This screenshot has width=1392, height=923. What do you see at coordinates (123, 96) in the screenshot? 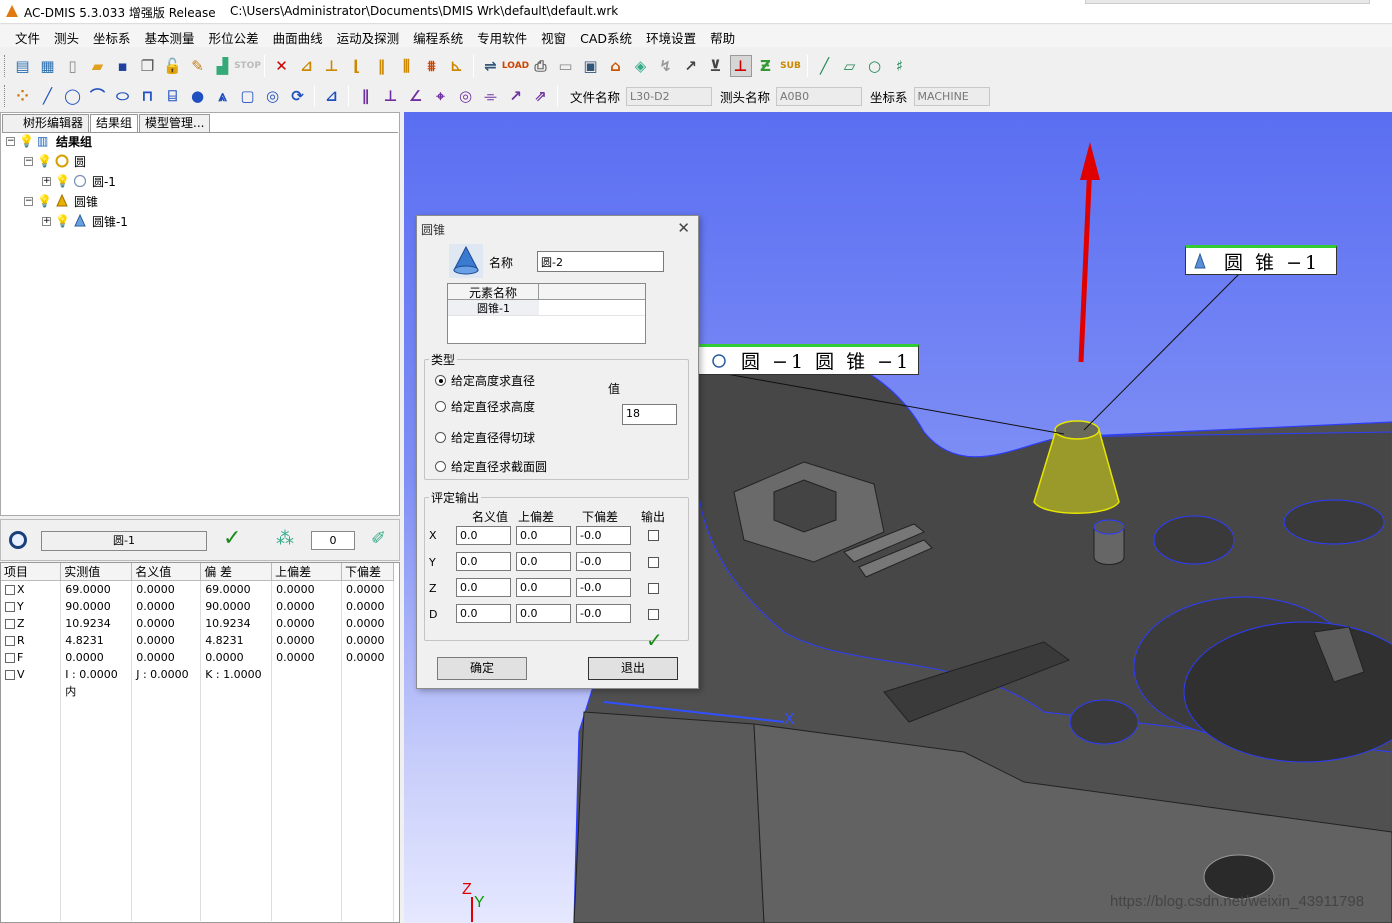
I see `ellipse-icon: ⬭` at bounding box center [123, 96].